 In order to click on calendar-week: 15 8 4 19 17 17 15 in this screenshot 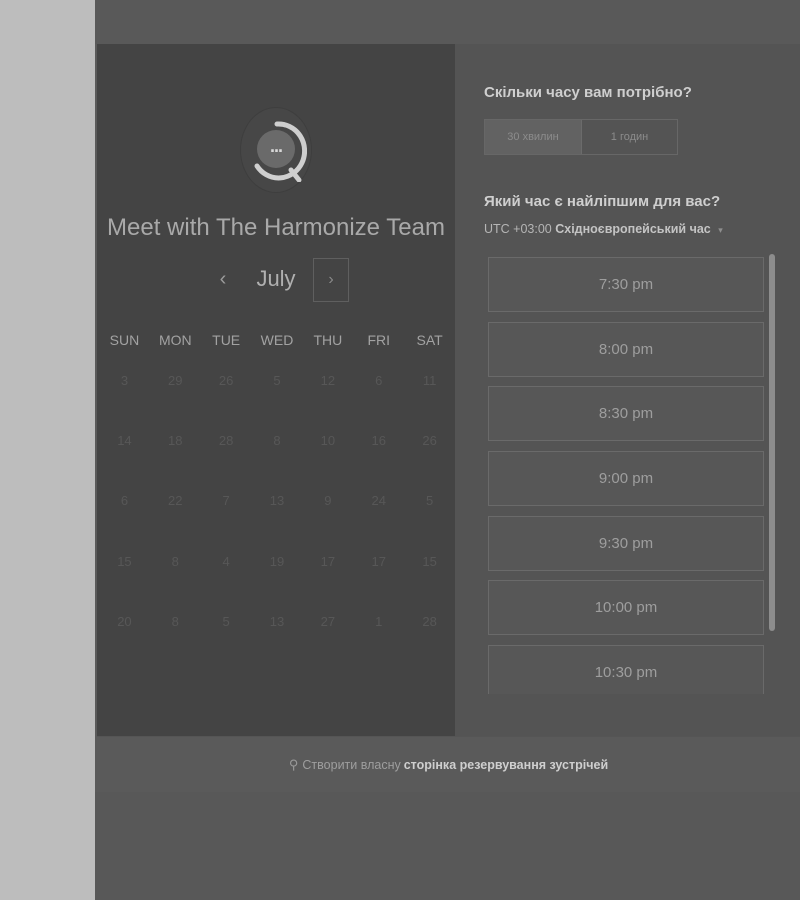, I will do `click(277, 581)`.